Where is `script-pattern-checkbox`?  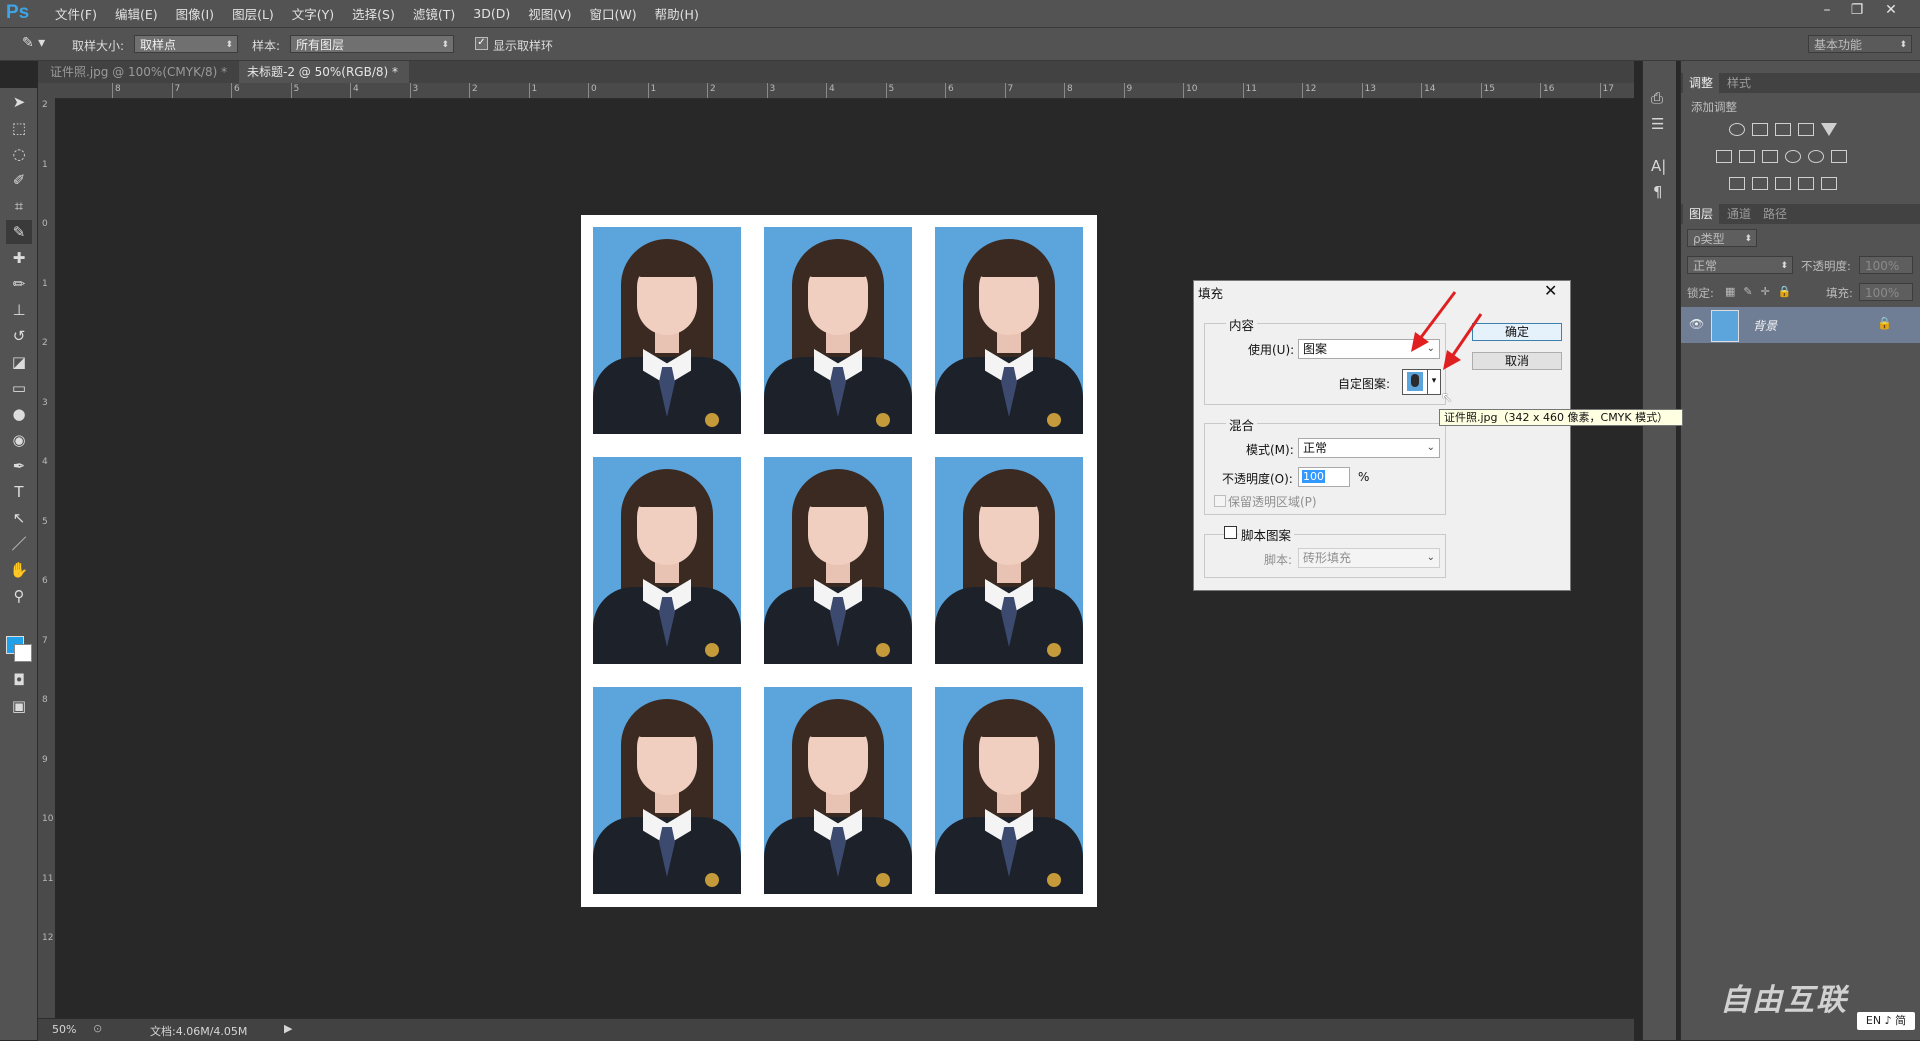
script-pattern-checkbox is located at coordinates (1230, 532).